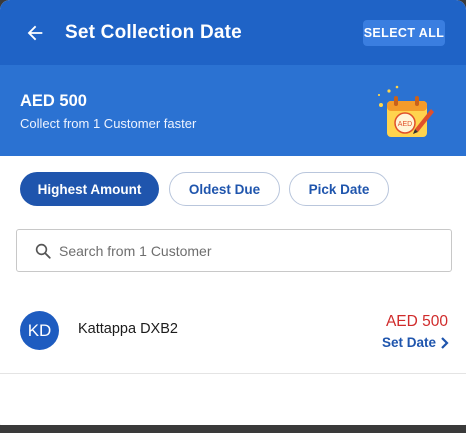 This screenshot has height=433, width=466. I want to click on chevron-right-icon, so click(445, 342).